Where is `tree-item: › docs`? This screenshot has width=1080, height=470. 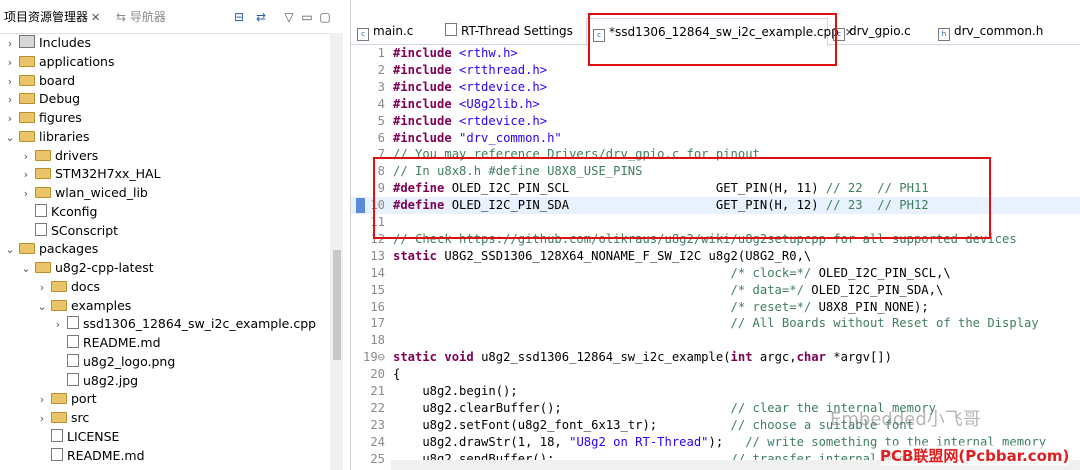 tree-item: › docs is located at coordinates (68, 286).